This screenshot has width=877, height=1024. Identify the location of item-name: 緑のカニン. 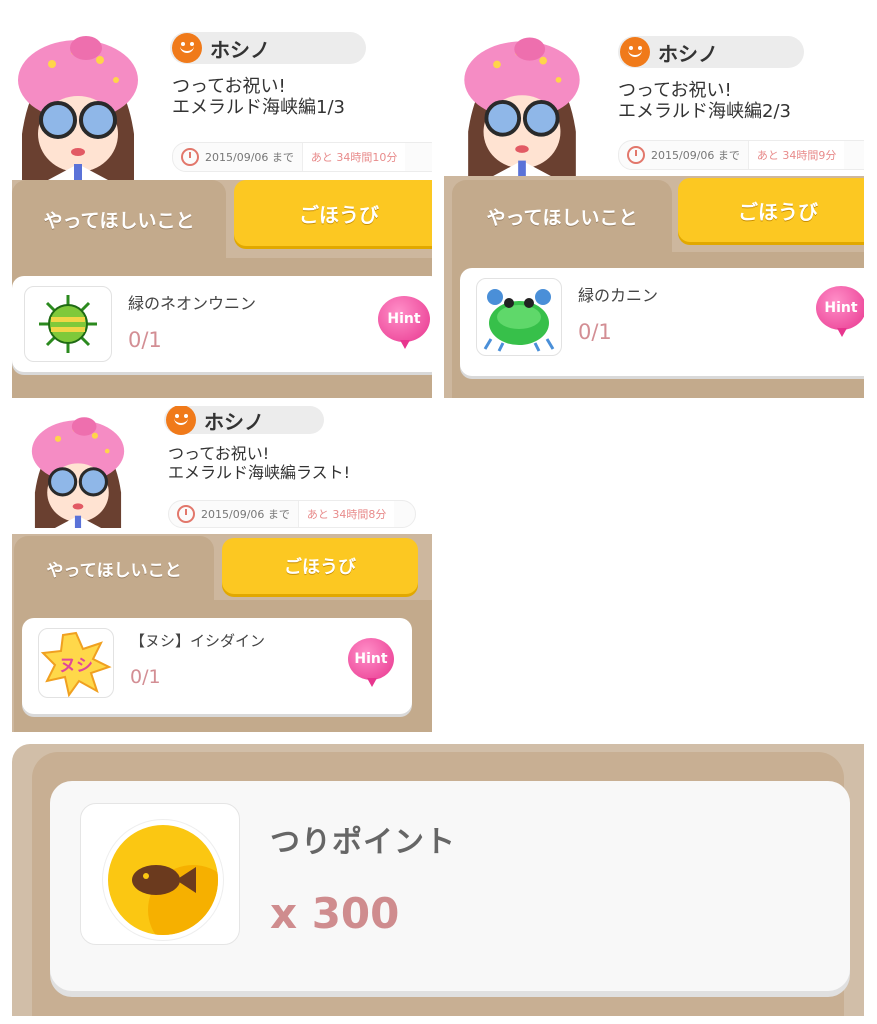
(618, 295).